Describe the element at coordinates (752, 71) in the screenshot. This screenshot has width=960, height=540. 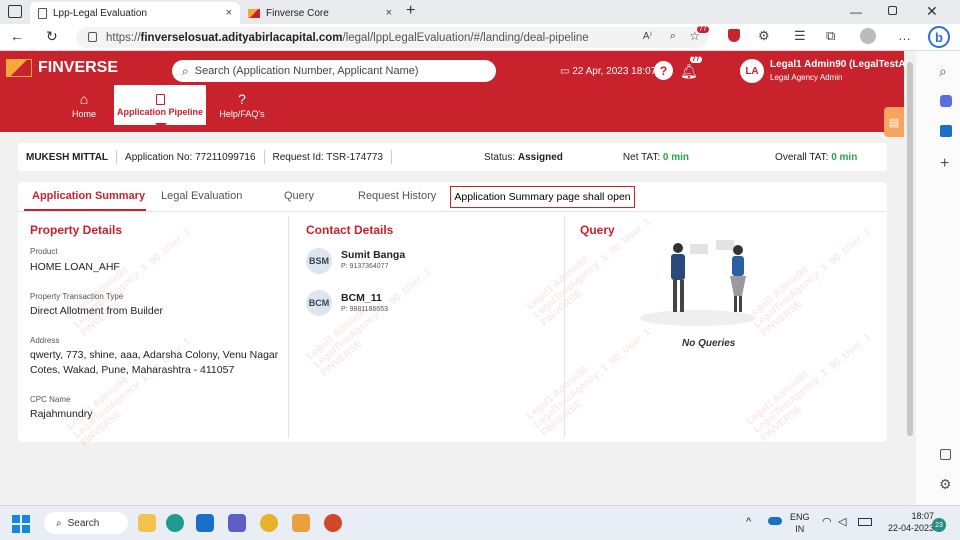
I see `avatar: LA` at that location.